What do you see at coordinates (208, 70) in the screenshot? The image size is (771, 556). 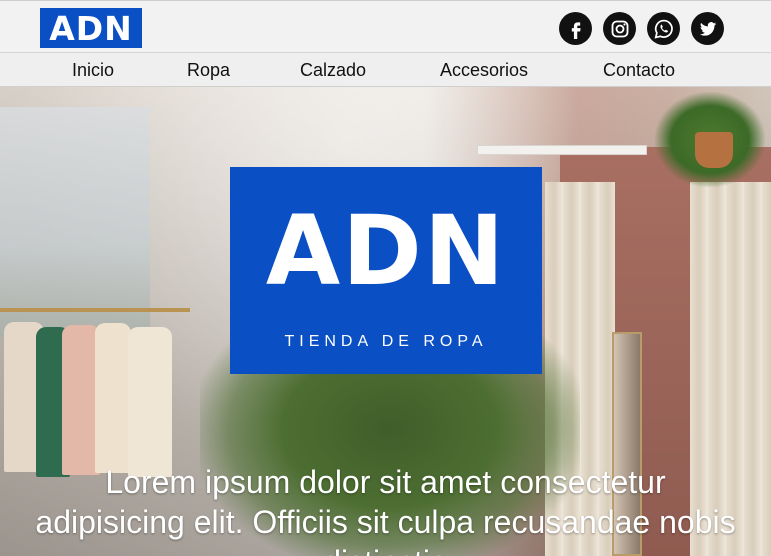 I see `nav-item-ropa: Ropa` at bounding box center [208, 70].